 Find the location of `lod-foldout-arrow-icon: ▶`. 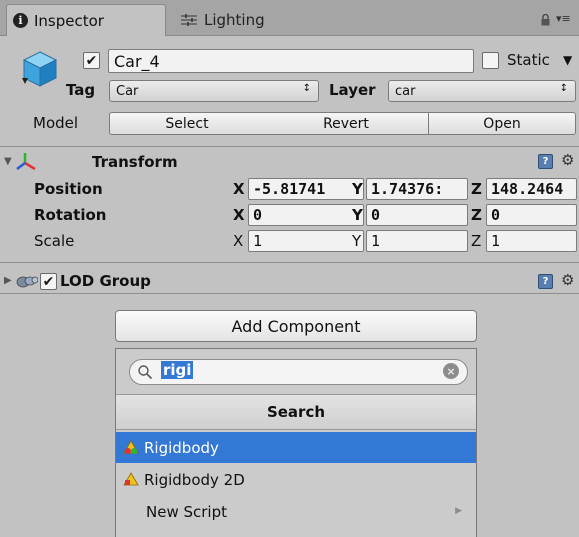

lod-foldout-arrow-icon: ▶ is located at coordinates (8, 280).